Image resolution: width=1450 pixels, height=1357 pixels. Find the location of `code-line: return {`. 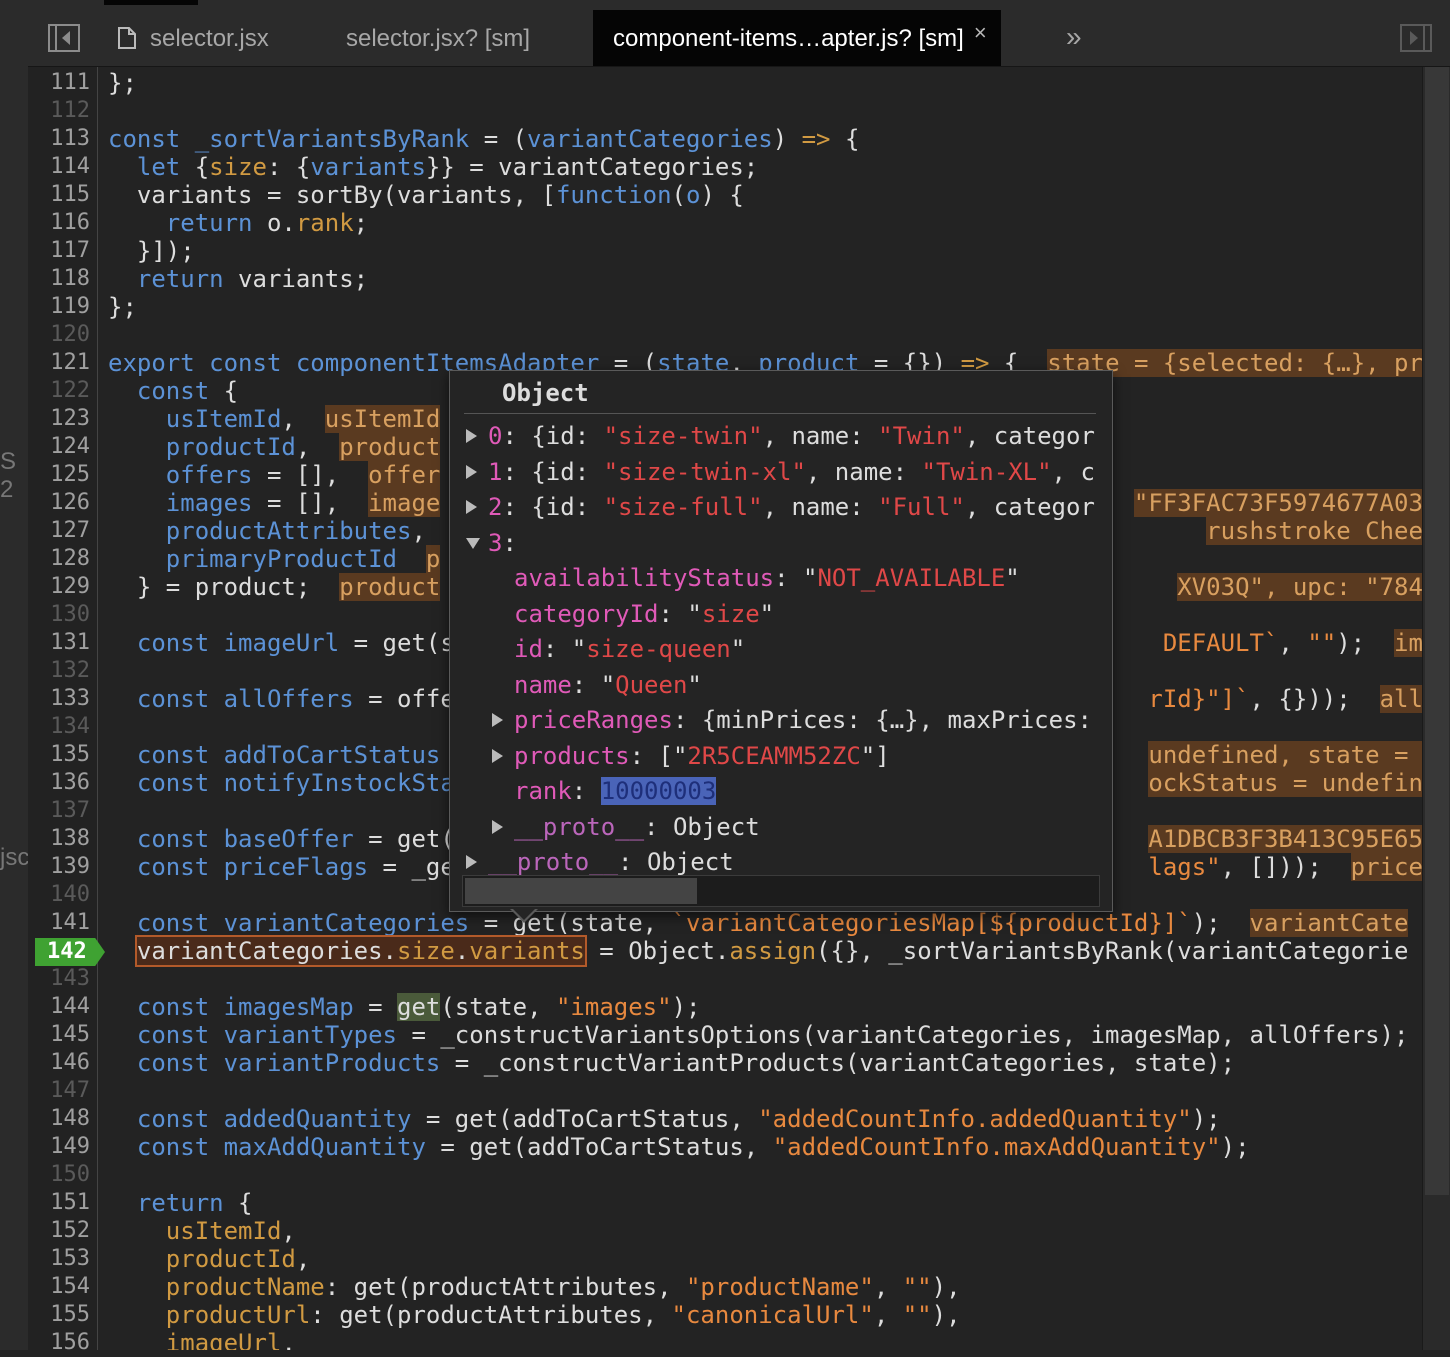

code-line: return { is located at coordinates (194, 1203).